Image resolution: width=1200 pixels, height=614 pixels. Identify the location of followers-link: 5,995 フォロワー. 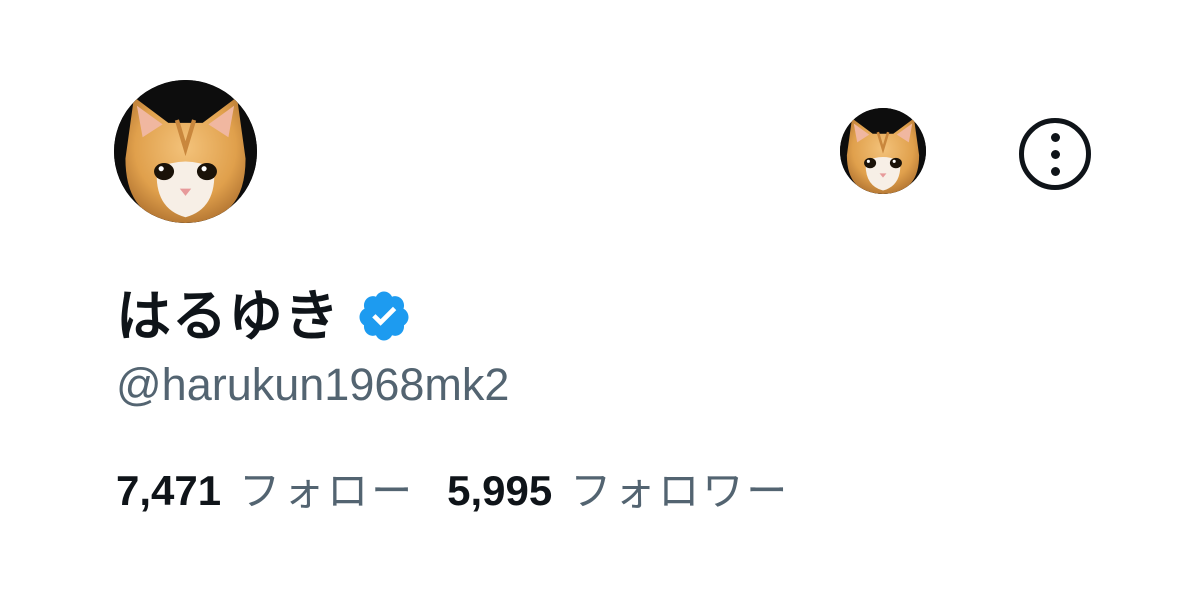
(618, 491).